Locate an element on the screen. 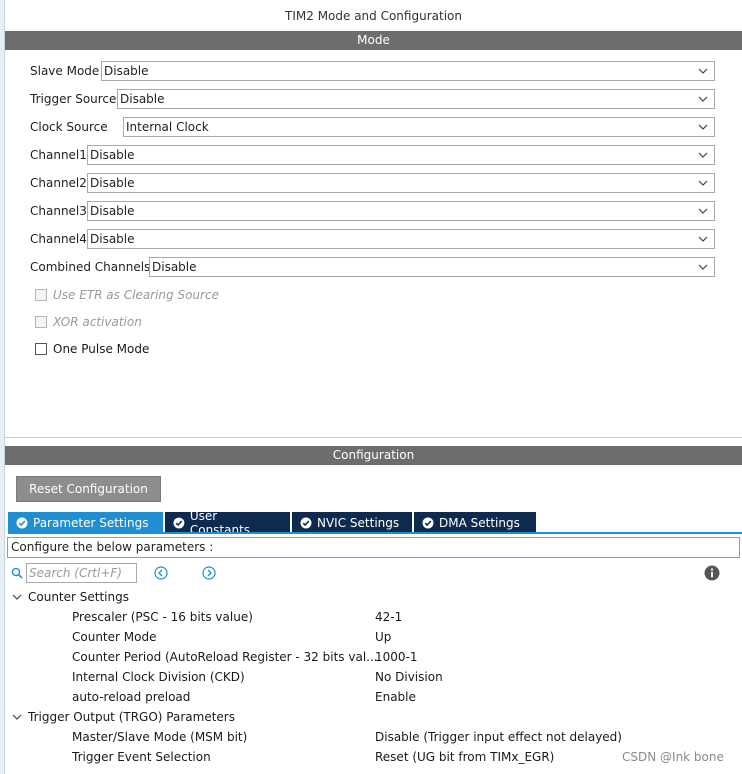  search-input: Search (Crtl+F) is located at coordinates (81, 573).